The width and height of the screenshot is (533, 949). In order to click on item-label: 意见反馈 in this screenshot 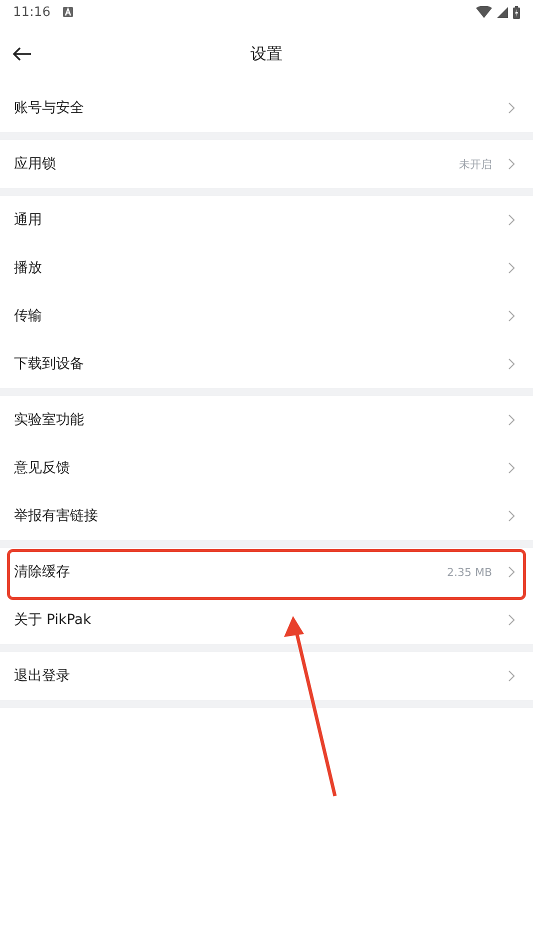, I will do `click(42, 468)`.